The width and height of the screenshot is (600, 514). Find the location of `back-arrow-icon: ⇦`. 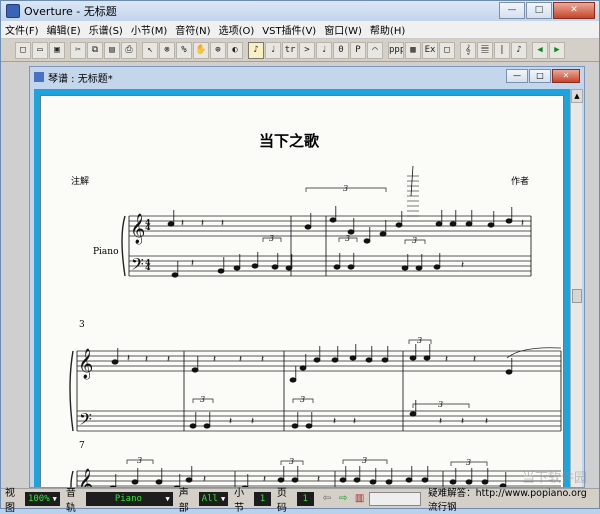

back-arrow-icon: ⇦ is located at coordinates (327, 499).